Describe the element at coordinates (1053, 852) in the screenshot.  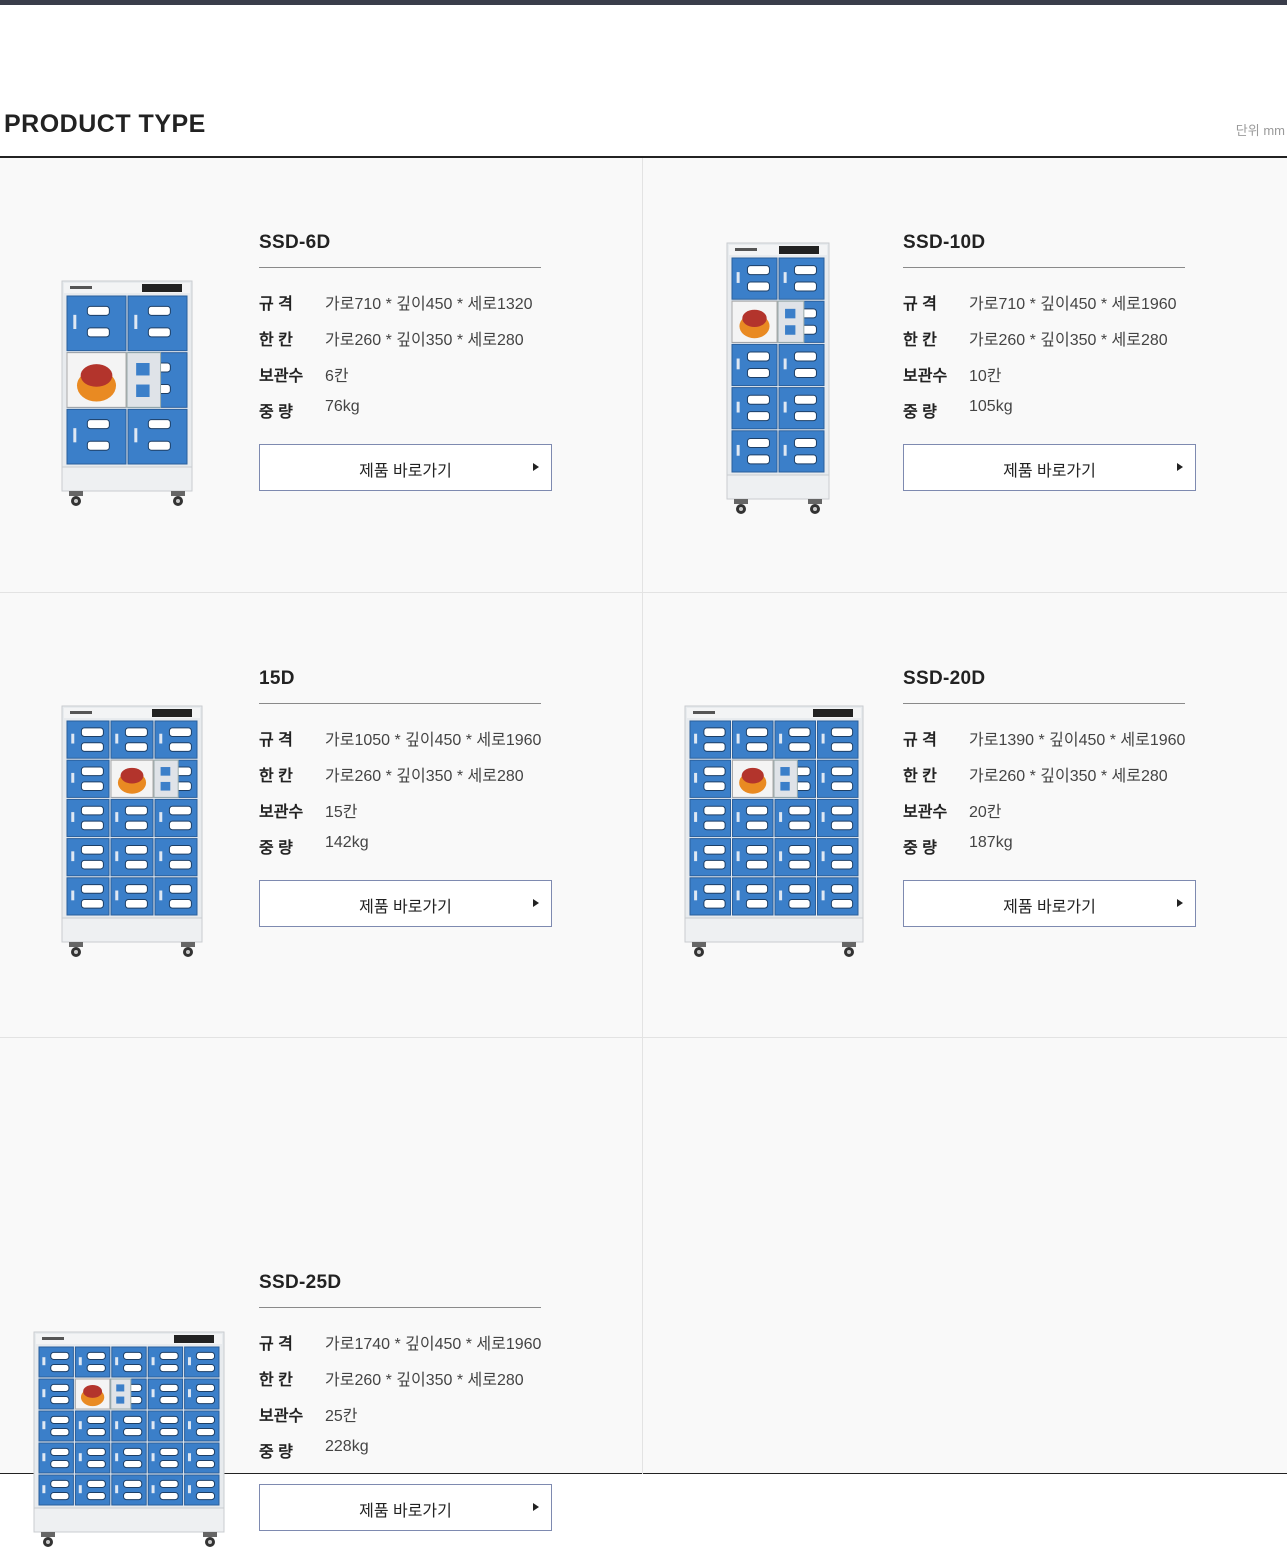
I see `spec-row-weight: 중 량 187kg` at that location.